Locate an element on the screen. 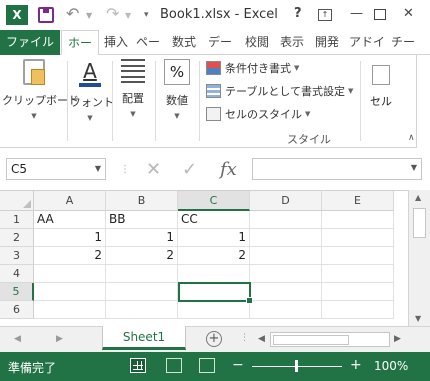 The height and width of the screenshot is (381, 430). undo-dropdown-icon: ▼ is located at coordinates (89, 15).